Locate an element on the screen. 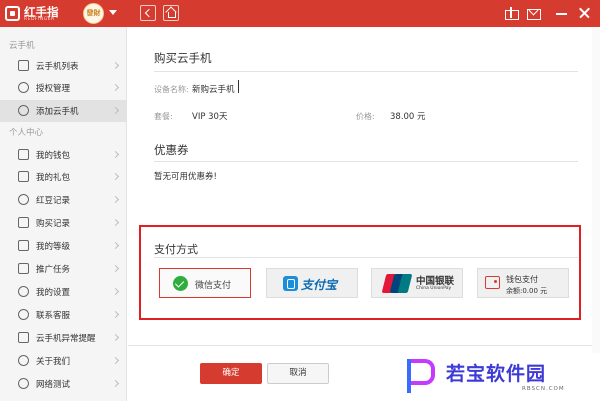 This screenshot has height=401, width=600. price-value: 38.00 元 is located at coordinates (408, 117).